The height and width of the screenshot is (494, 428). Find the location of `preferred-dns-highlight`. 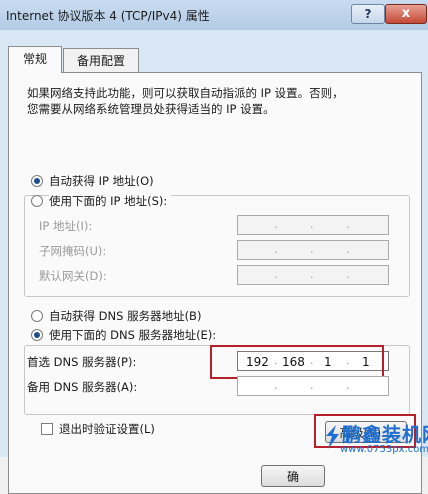

preferred-dns-highlight is located at coordinates (297, 362).